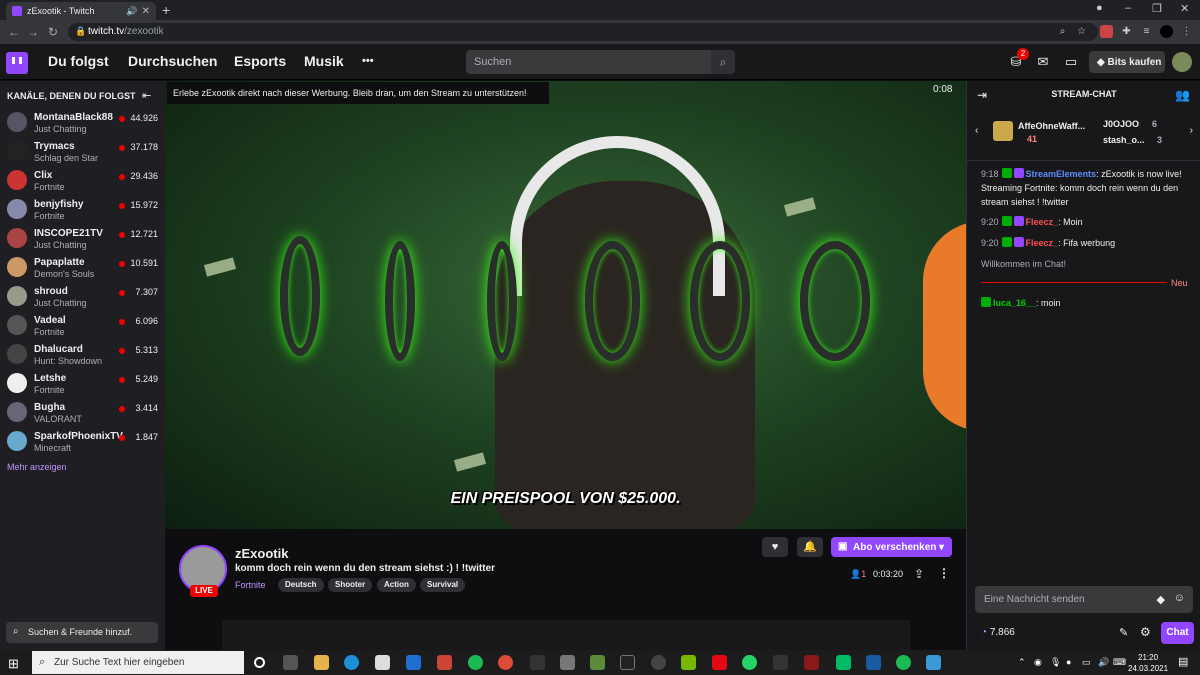  What do you see at coordinates (1177, 633) in the screenshot?
I see `chat-send-button: Chat` at bounding box center [1177, 633].